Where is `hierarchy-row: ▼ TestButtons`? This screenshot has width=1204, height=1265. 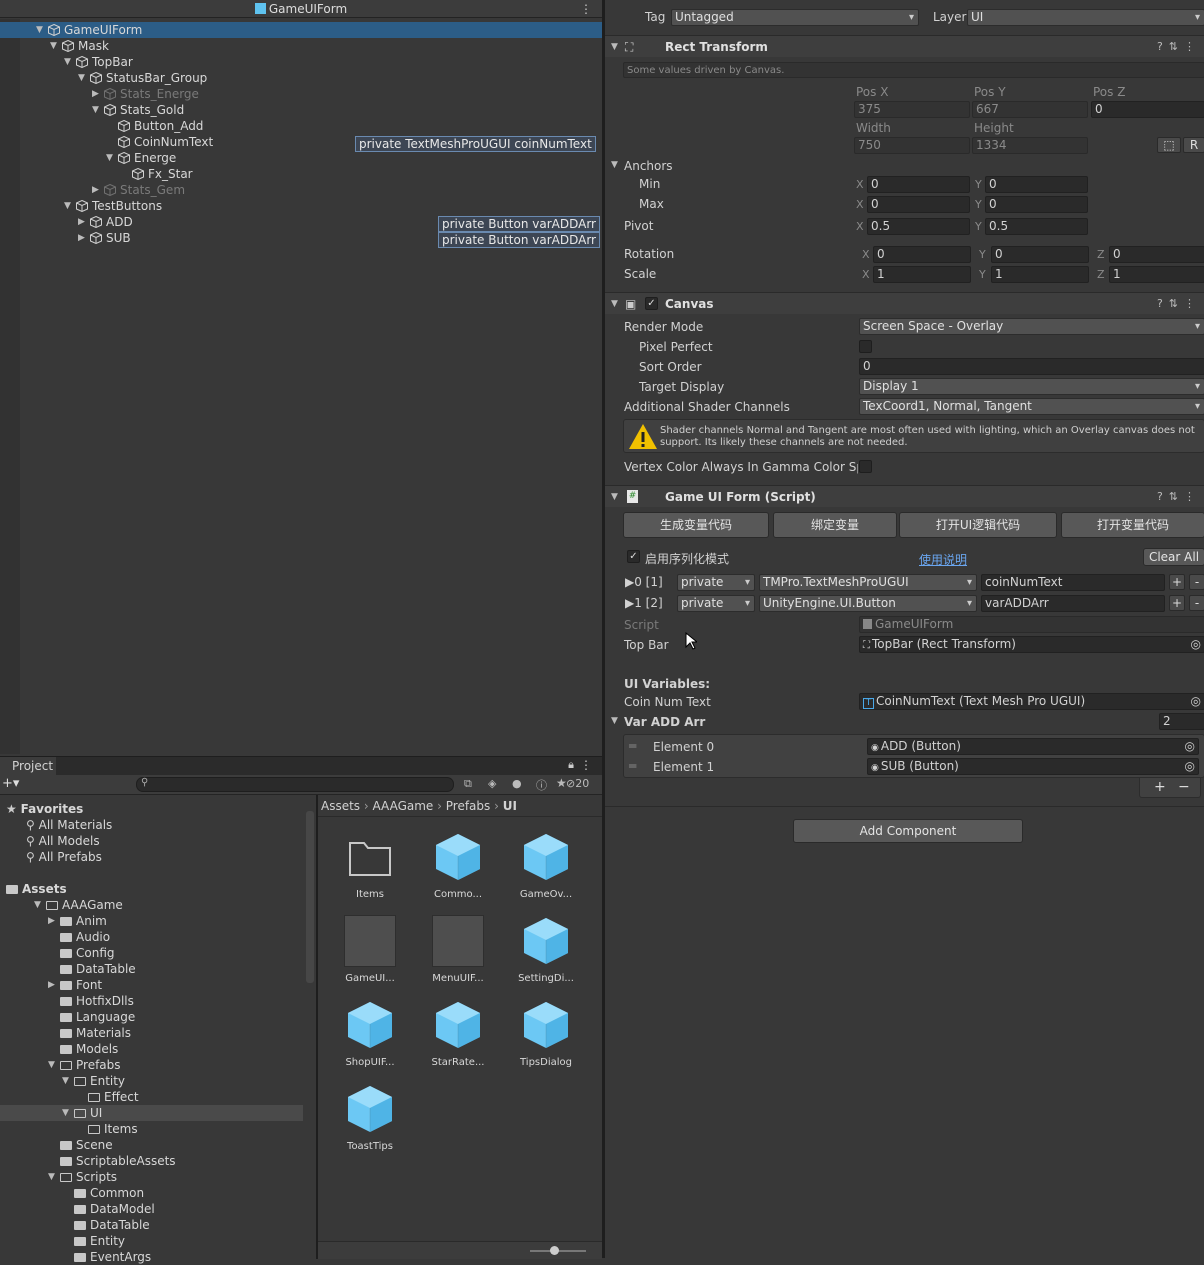 hierarchy-row: ▼ TestButtons is located at coordinates (301, 206).